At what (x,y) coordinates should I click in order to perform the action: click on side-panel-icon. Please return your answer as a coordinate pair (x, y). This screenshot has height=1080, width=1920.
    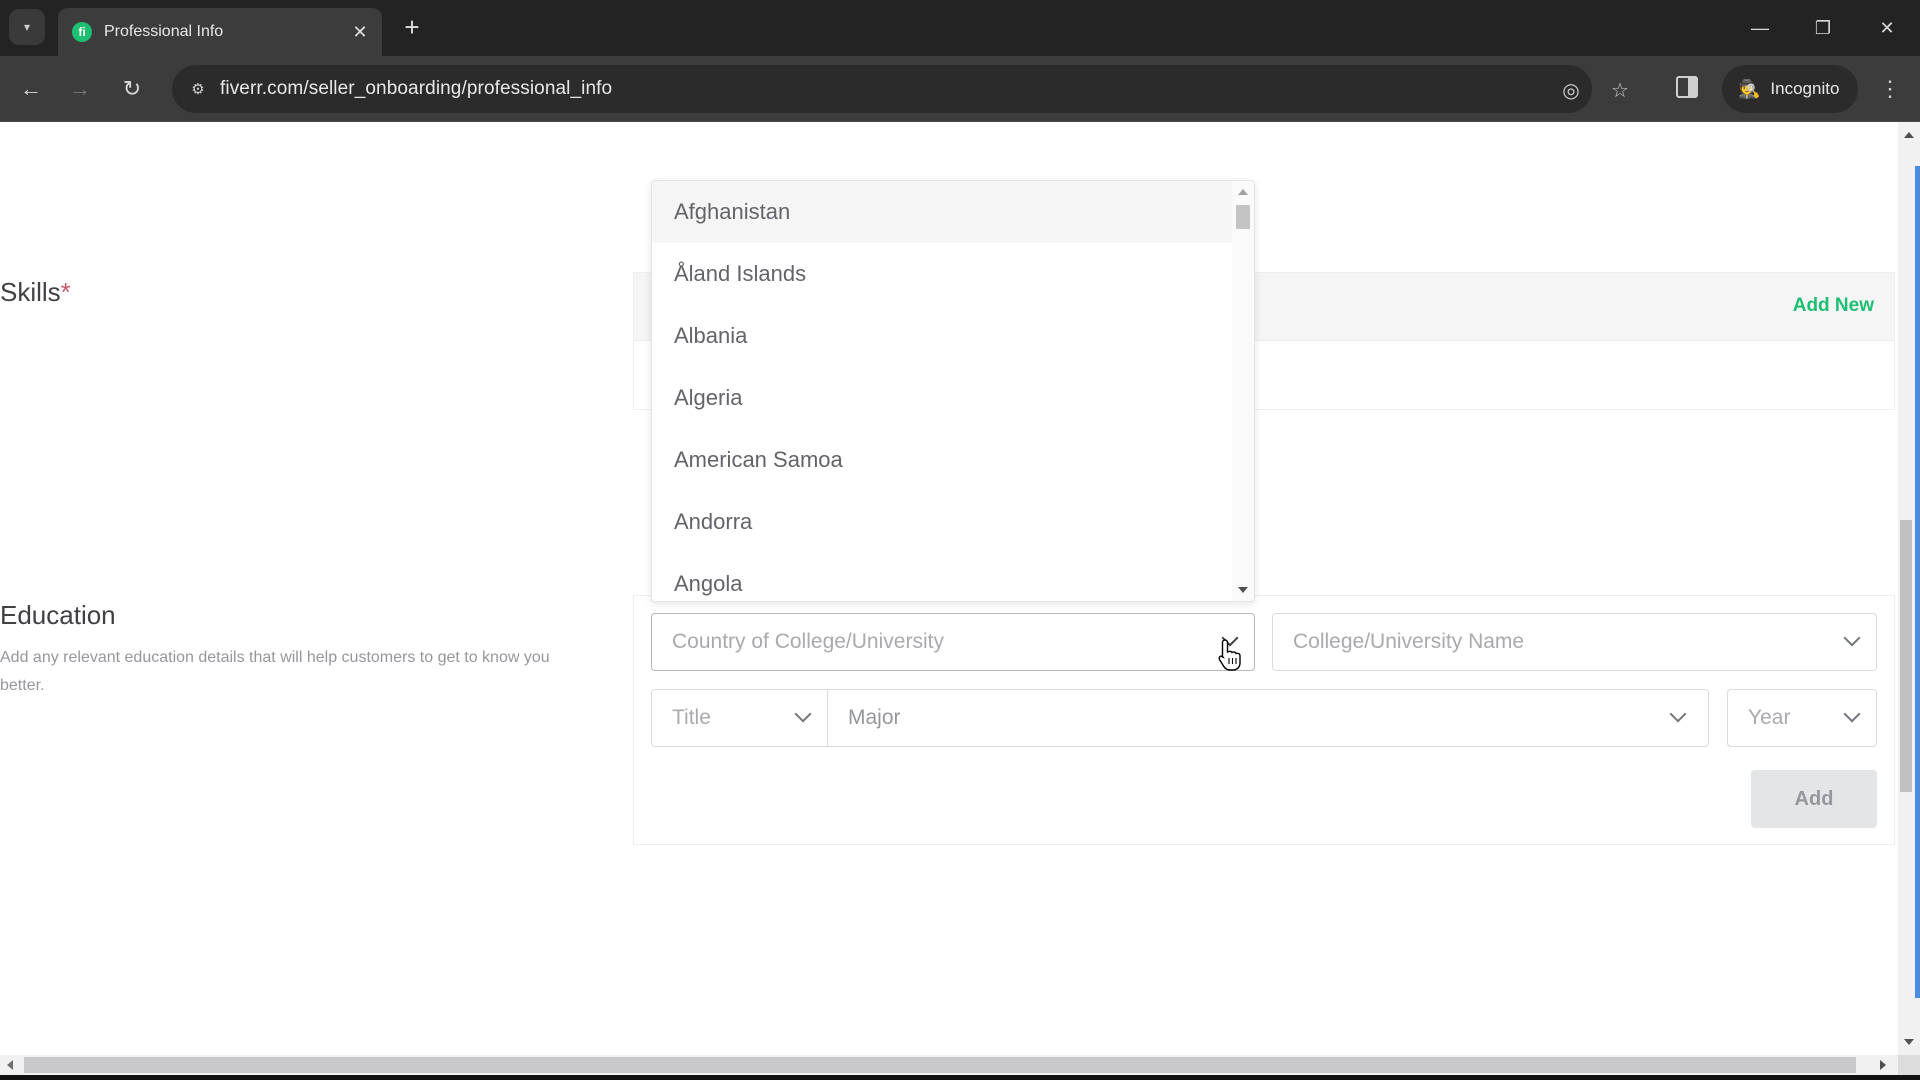
    Looking at the image, I should click on (1687, 87).